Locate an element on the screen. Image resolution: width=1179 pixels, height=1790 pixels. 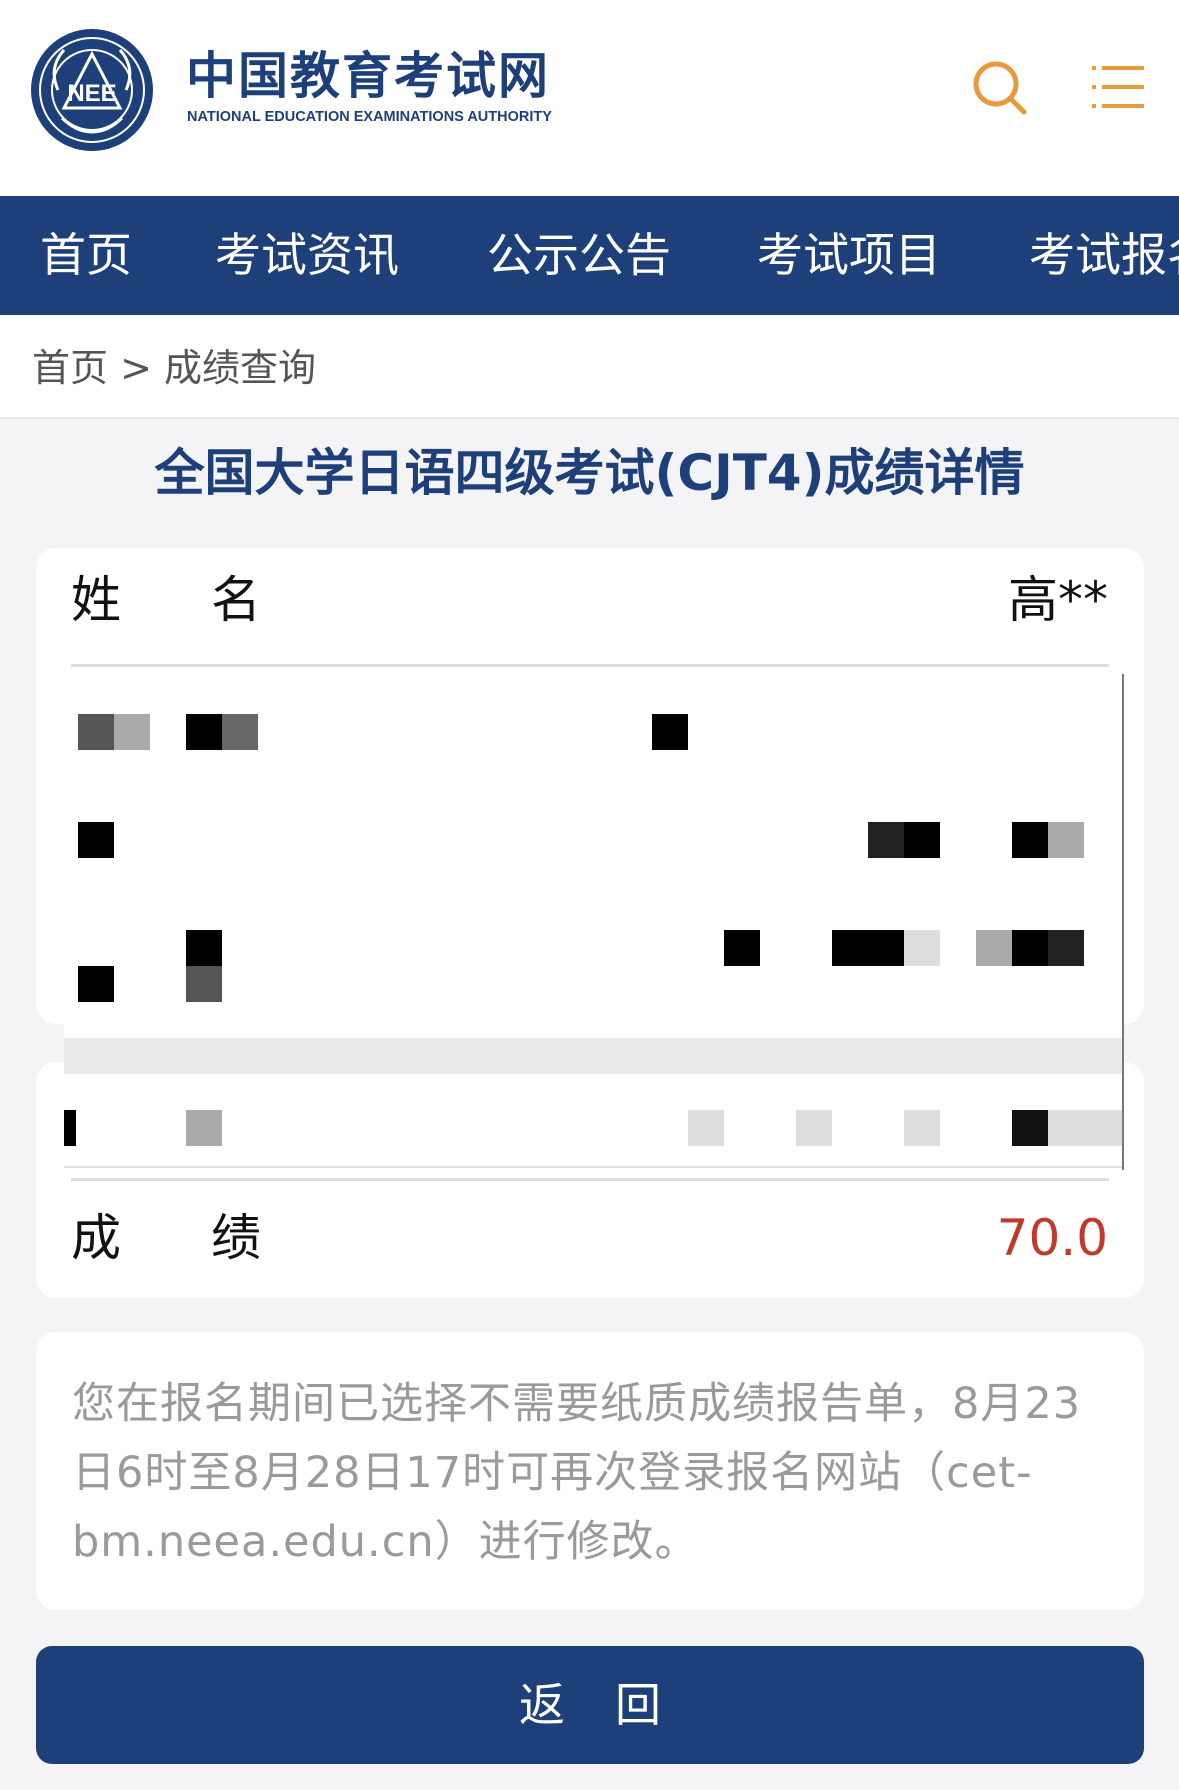
neea-emblem-logo: NEE is located at coordinates (92, 90).